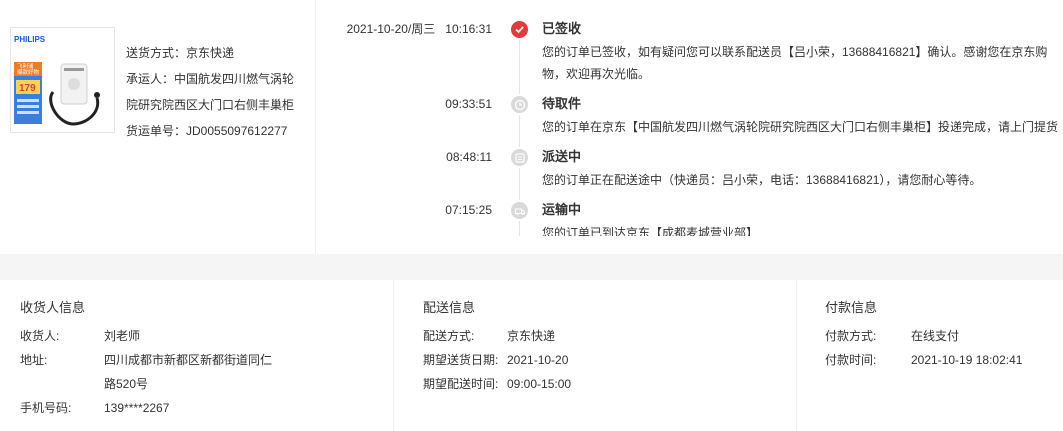 The image size is (1063, 431). What do you see at coordinates (28, 72) in the screenshot?
I see `promo-line-2: 爆款好物` at bounding box center [28, 72].